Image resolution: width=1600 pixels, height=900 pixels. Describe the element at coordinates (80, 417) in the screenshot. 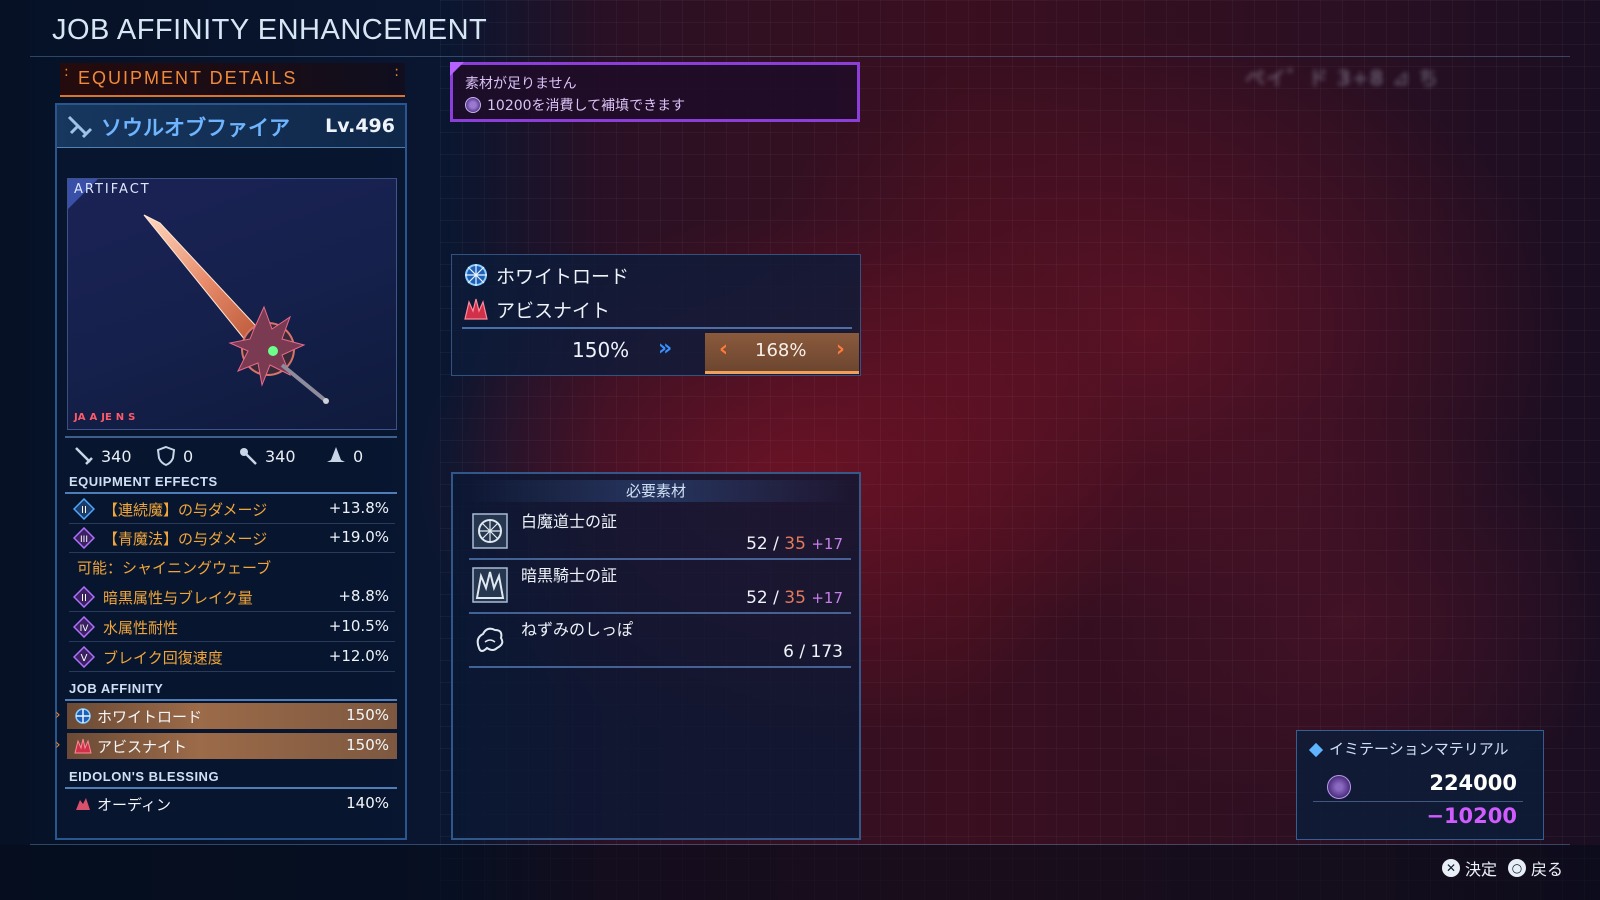

I see `job-icon: JA` at that location.